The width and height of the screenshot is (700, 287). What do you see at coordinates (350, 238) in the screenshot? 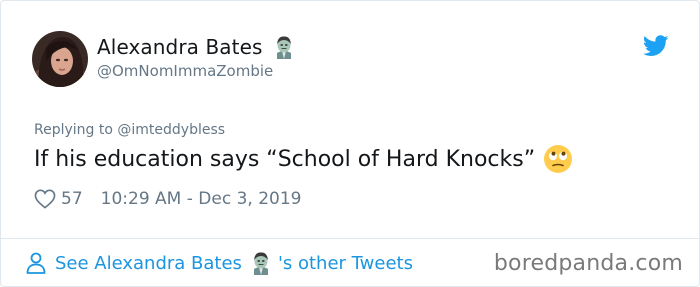
I see `divider` at bounding box center [350, 238].